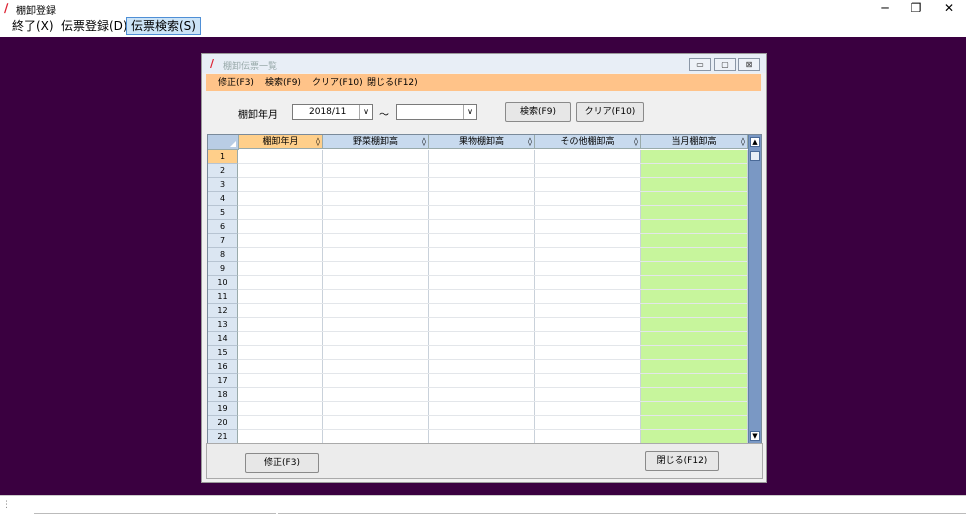 The image size is (966, 516). I want to click on row-header: 20, so click(223, 423).